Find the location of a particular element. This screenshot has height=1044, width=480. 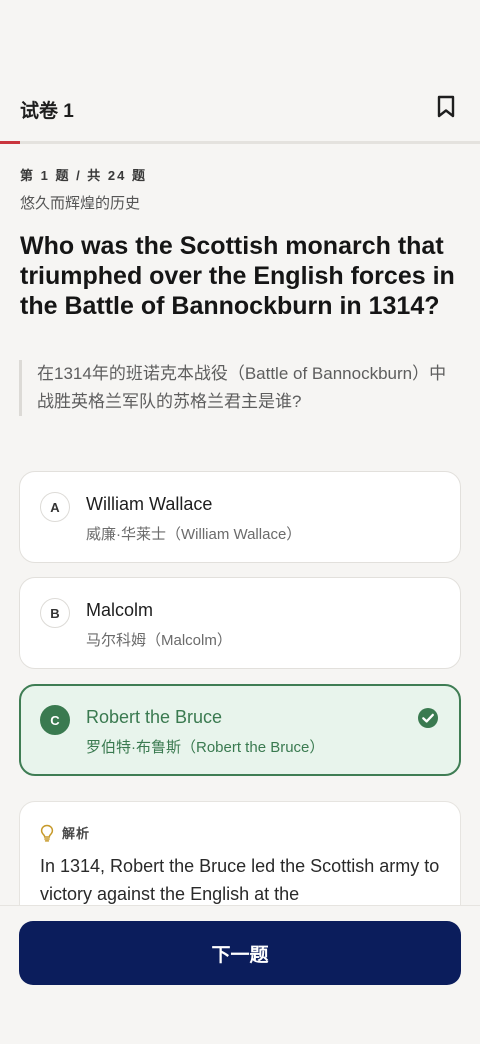

option-b: B Malcolm 马尔科姆（Malcolm） is located at coordinates (240, 623).